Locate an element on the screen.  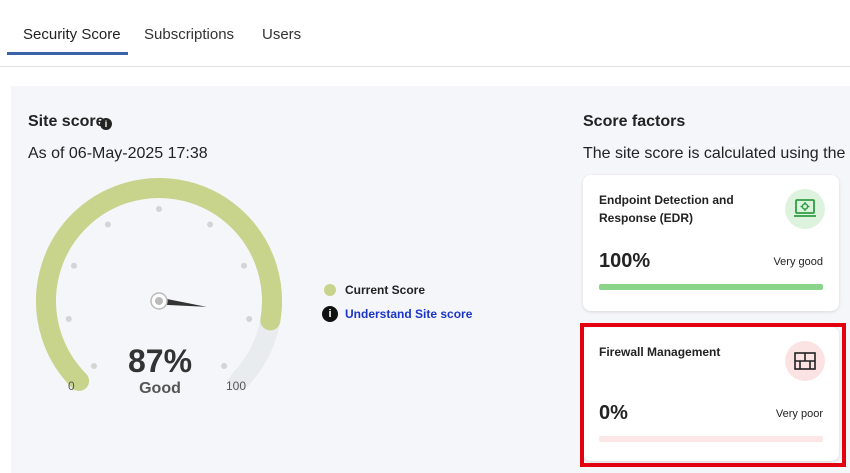
tab-bar: Security Score Subscriptions Users is located at coordinates (425, 33).